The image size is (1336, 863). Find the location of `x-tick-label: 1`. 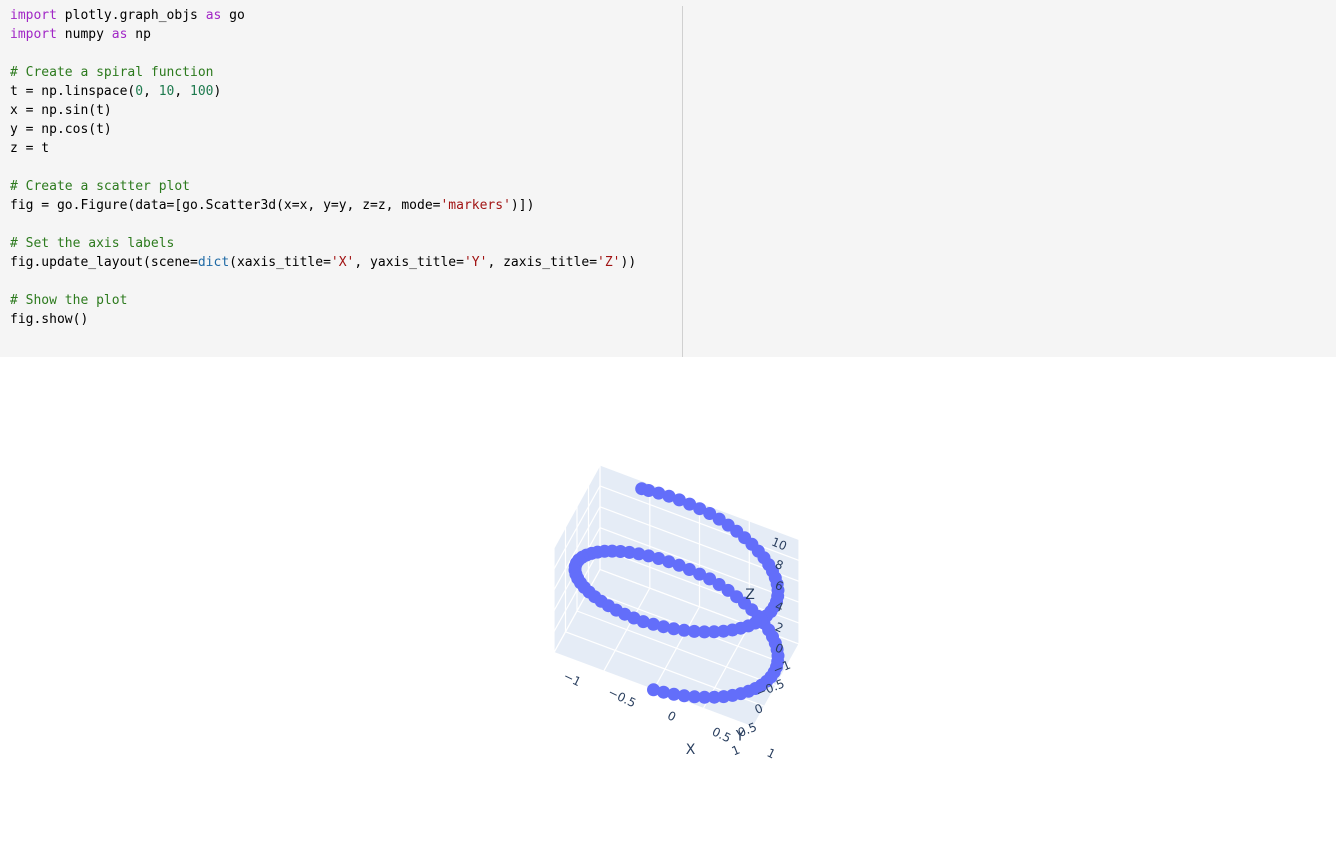

x-tick-label: 1 is located at coordinates (771, 754).